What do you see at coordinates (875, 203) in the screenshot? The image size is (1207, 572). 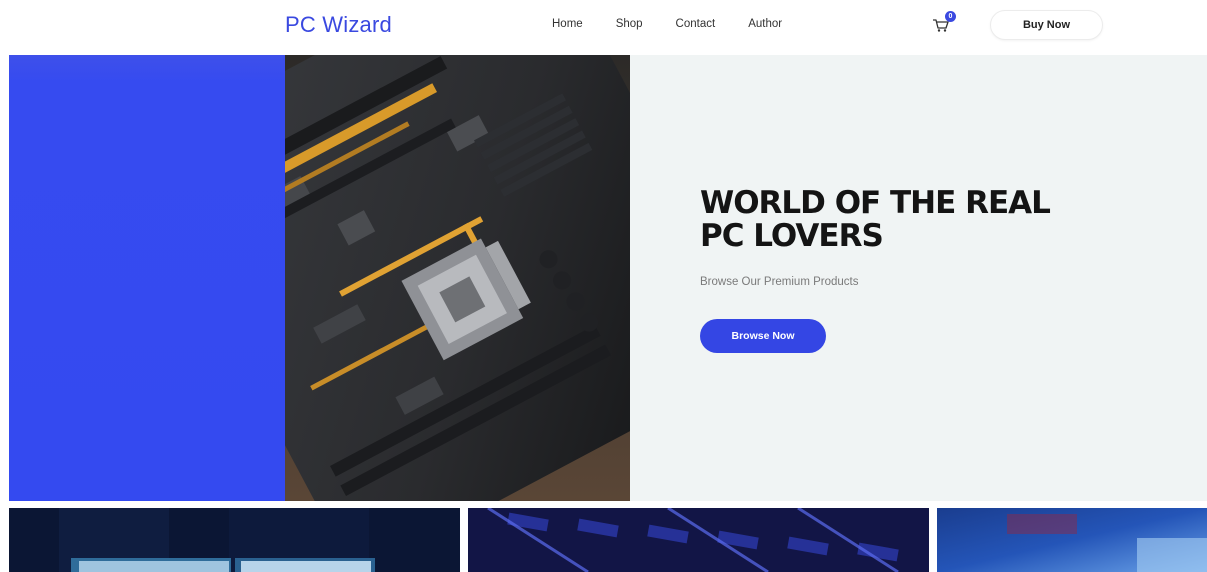 I see `hero-title-line-1: WORLD OF THE REAL` at bounding box center [875, 203].